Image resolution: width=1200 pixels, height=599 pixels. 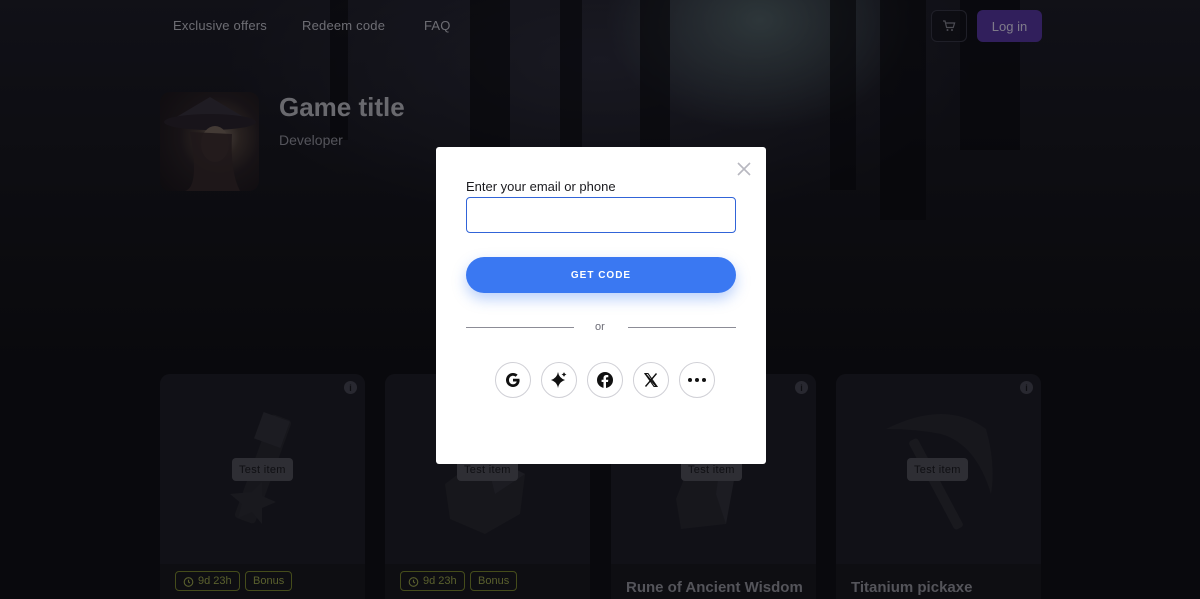 What do you see at coordinates (601, 305) in the screenshot?
I see `login-modal: Enter your email or phone GET CODE or` at bounding box center [601, 305].